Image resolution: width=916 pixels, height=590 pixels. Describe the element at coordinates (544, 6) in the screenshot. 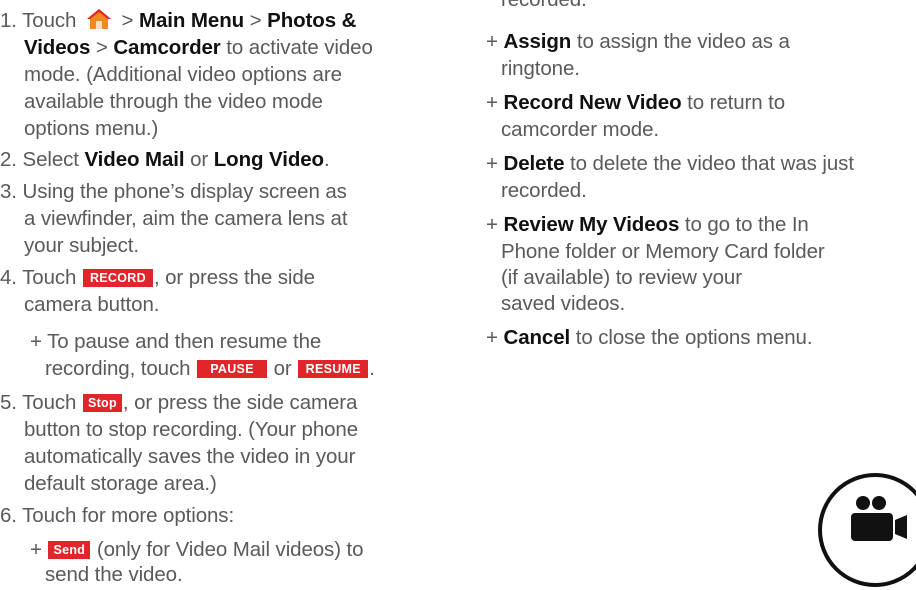

I see `recorded-continuation: recorded.` at that location.